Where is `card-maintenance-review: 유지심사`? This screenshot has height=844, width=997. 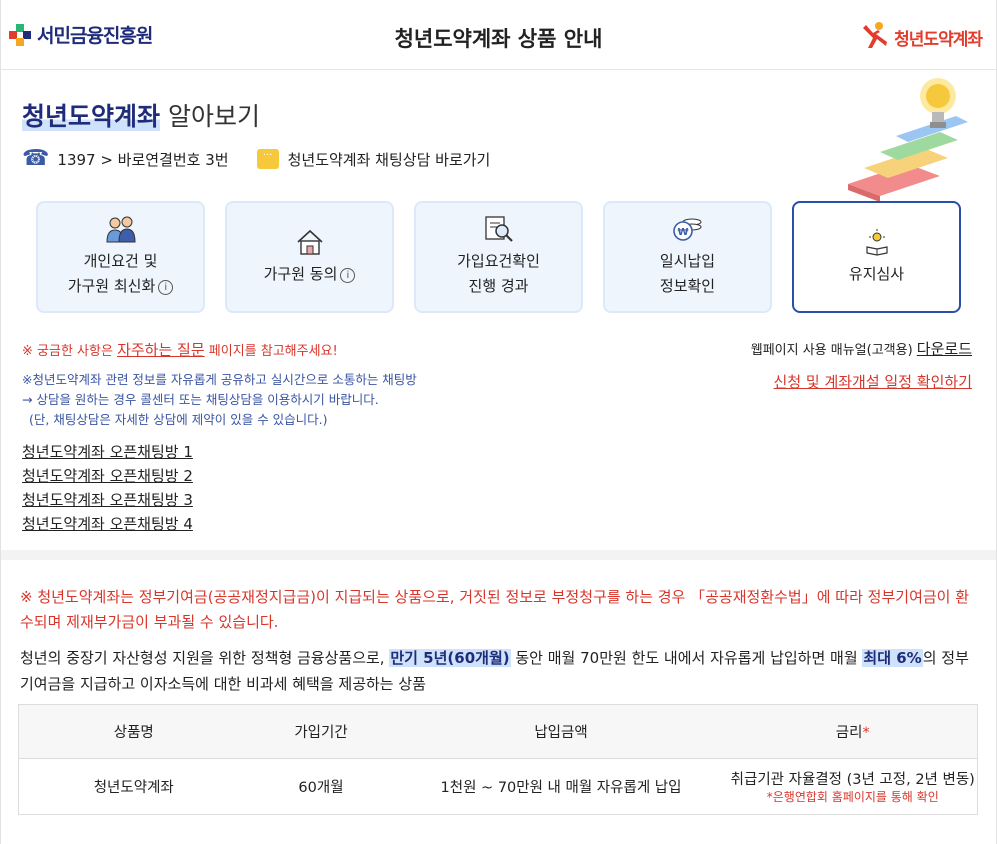 card-maintenance-review: 유지심사 is located at coordinates (876, 257).